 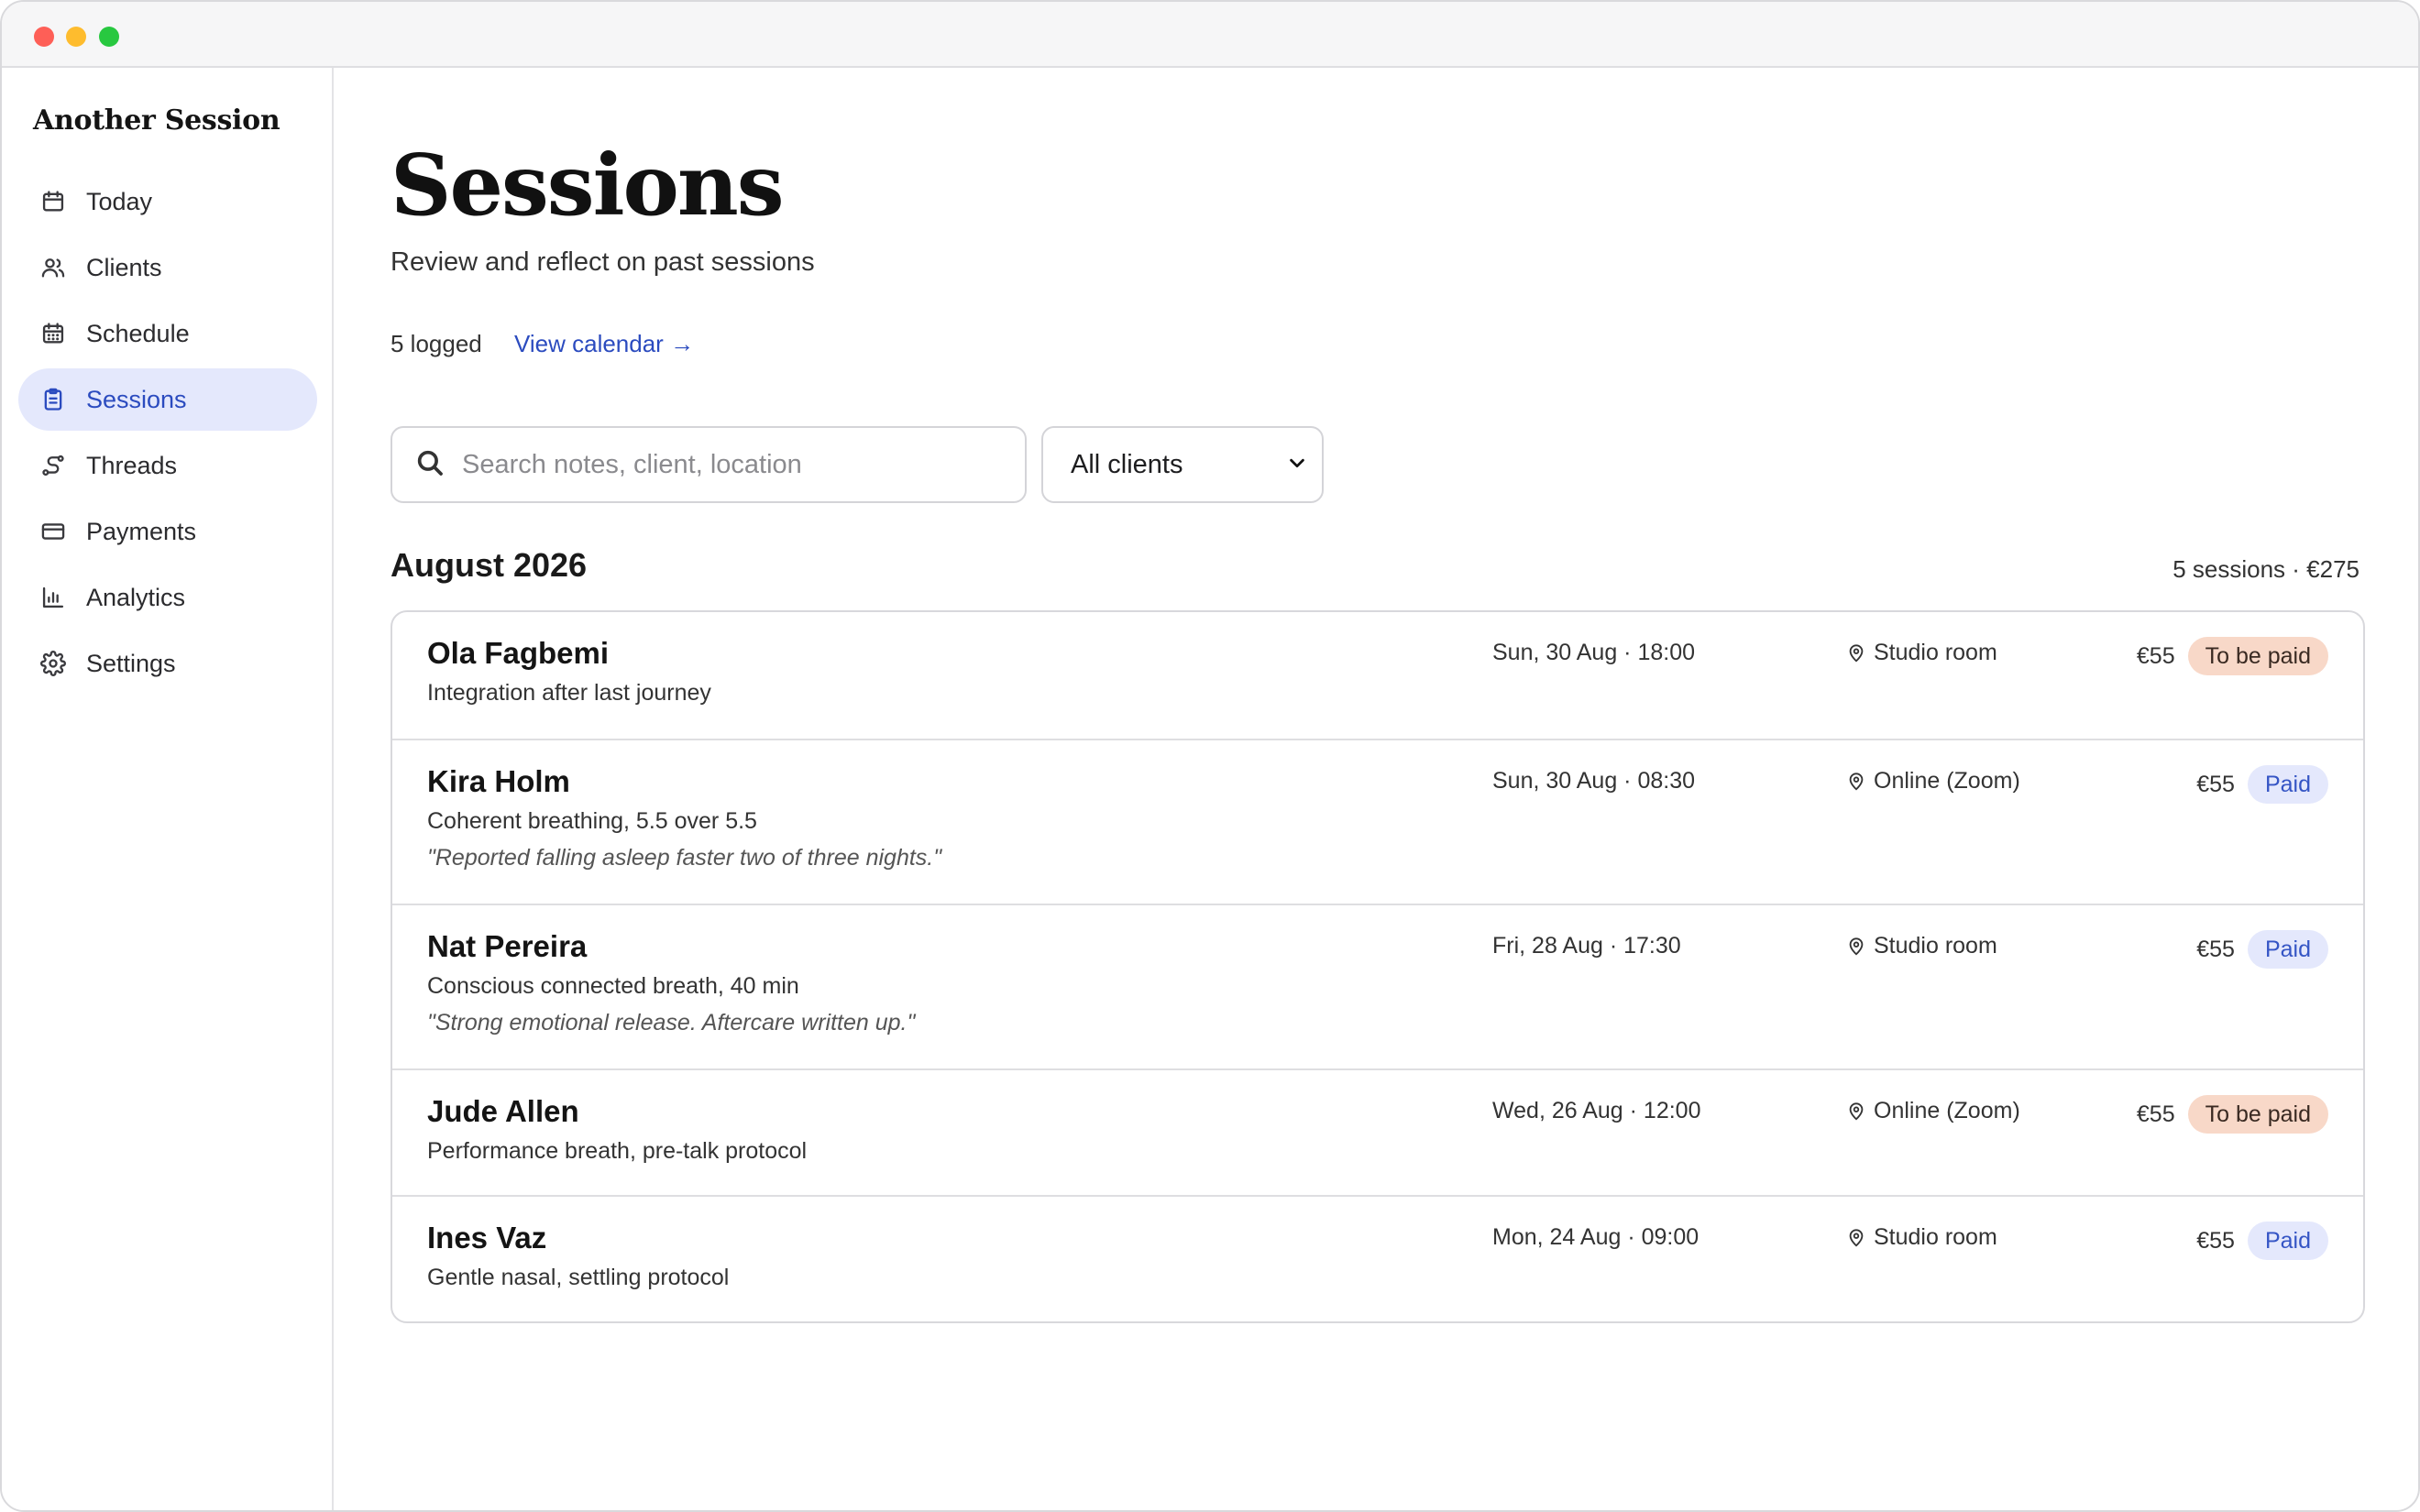 What do you see at coordinates (507, 946) in the screenshot?
I see `client-name: Nat Pereira` at bounding box center [507, 946].